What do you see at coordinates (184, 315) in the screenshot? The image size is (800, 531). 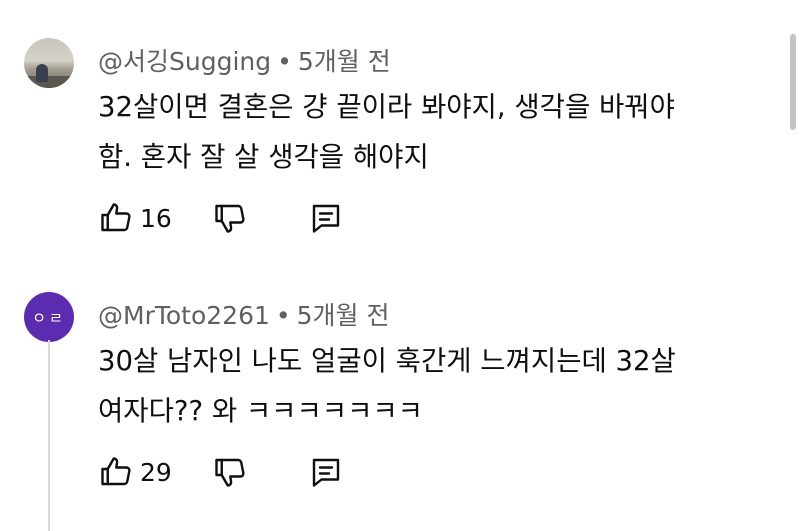 I see `comment-author: @MrToto2261` at bounding box center [184, 315].